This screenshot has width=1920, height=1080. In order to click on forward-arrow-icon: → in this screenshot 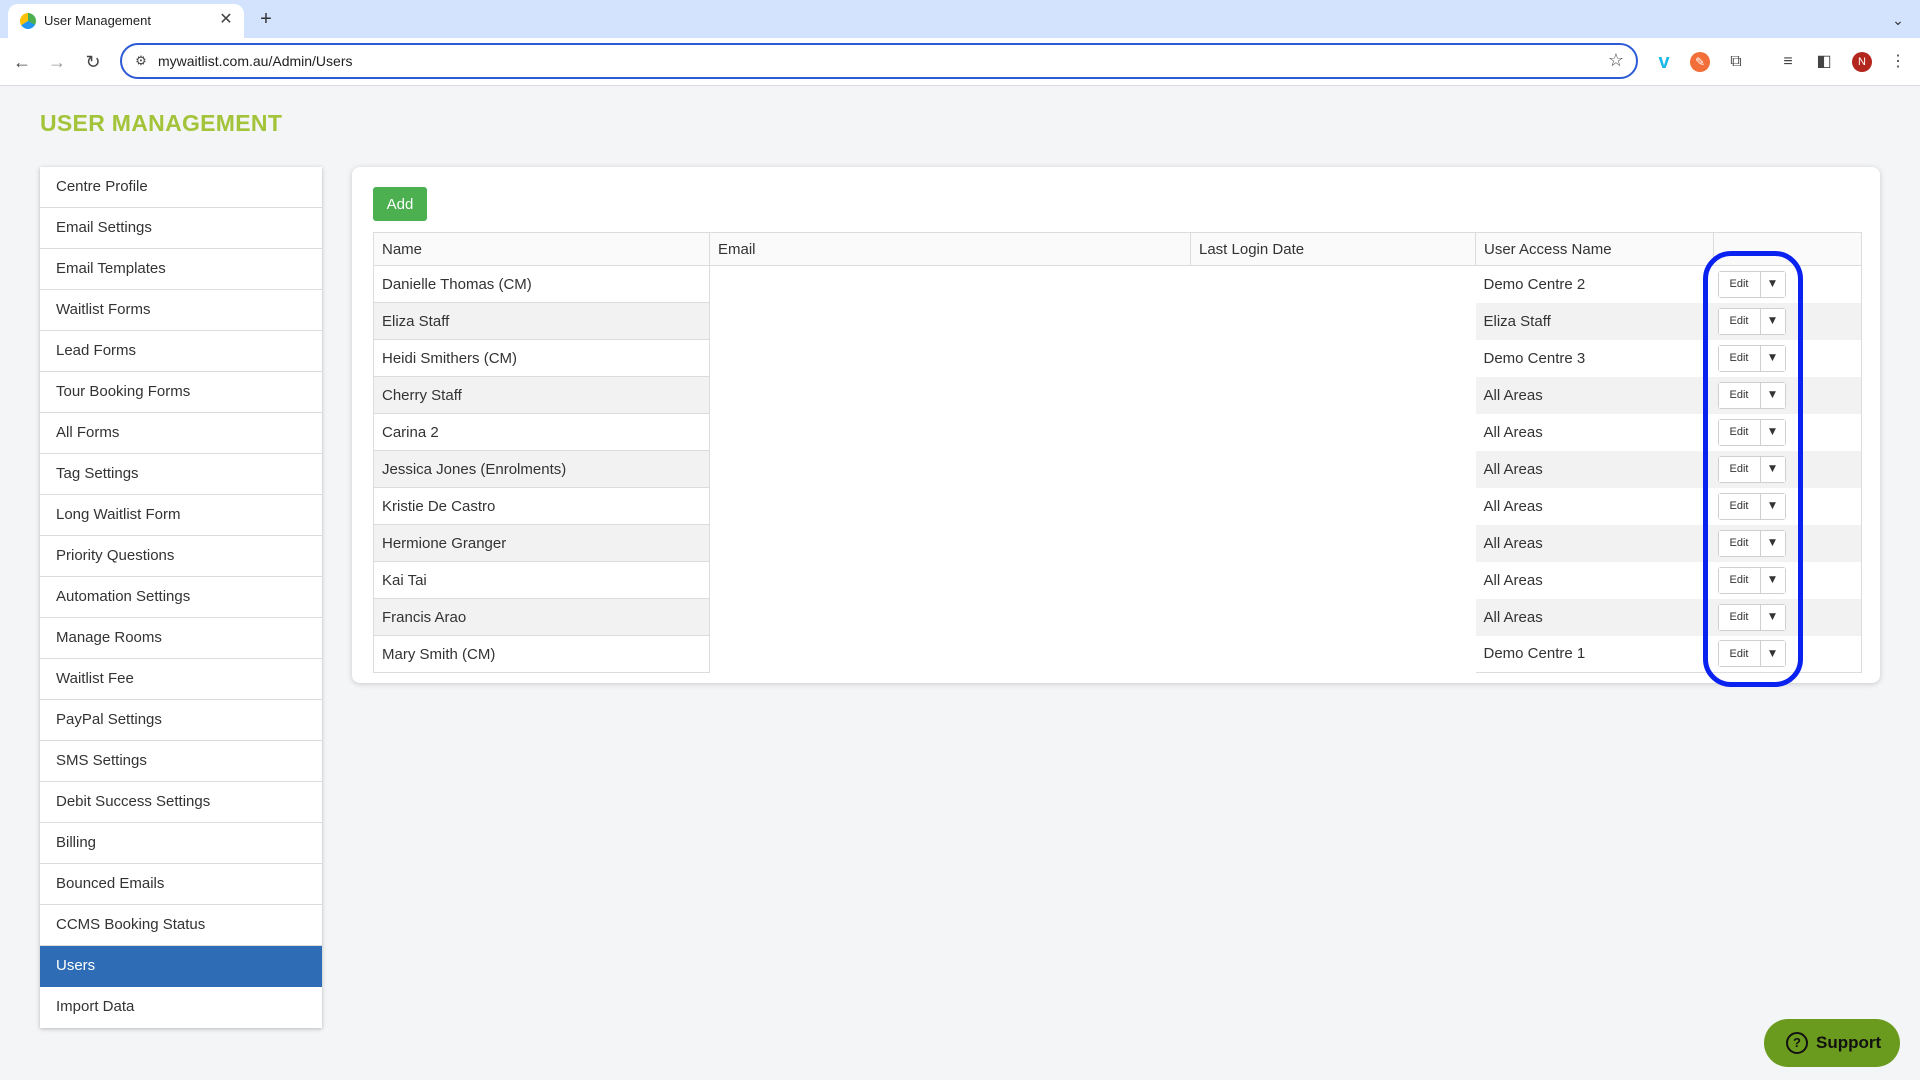, I will do `click(57, 62)`.